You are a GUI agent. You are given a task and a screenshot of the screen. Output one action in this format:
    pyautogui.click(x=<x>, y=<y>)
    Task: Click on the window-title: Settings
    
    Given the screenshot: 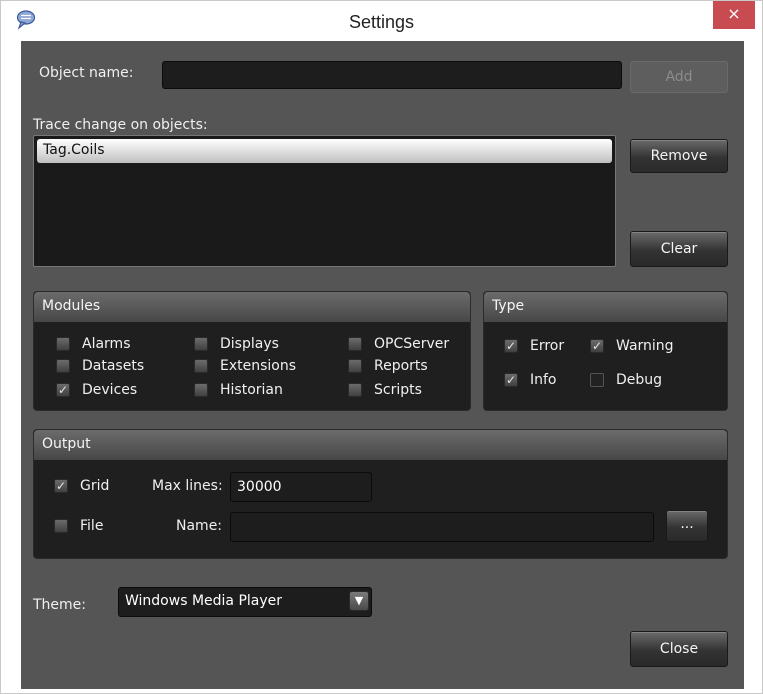 What is the action you would take?
    pyautogui.click(x=381, y=22)
    